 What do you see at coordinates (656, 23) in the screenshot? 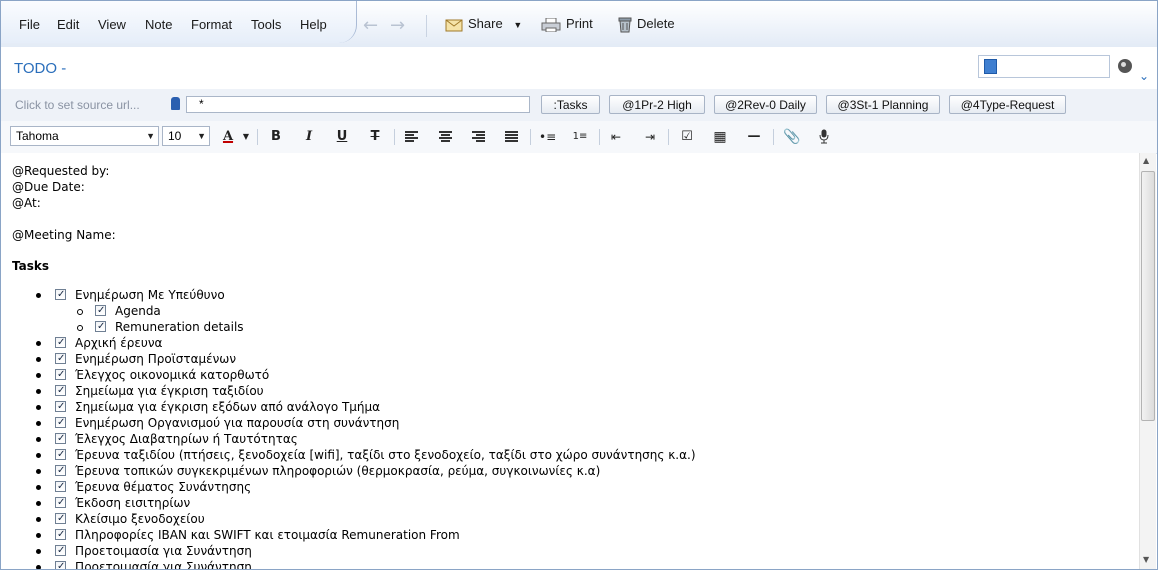
I see `delete-label: Delete` at bounding box center [656, 23].